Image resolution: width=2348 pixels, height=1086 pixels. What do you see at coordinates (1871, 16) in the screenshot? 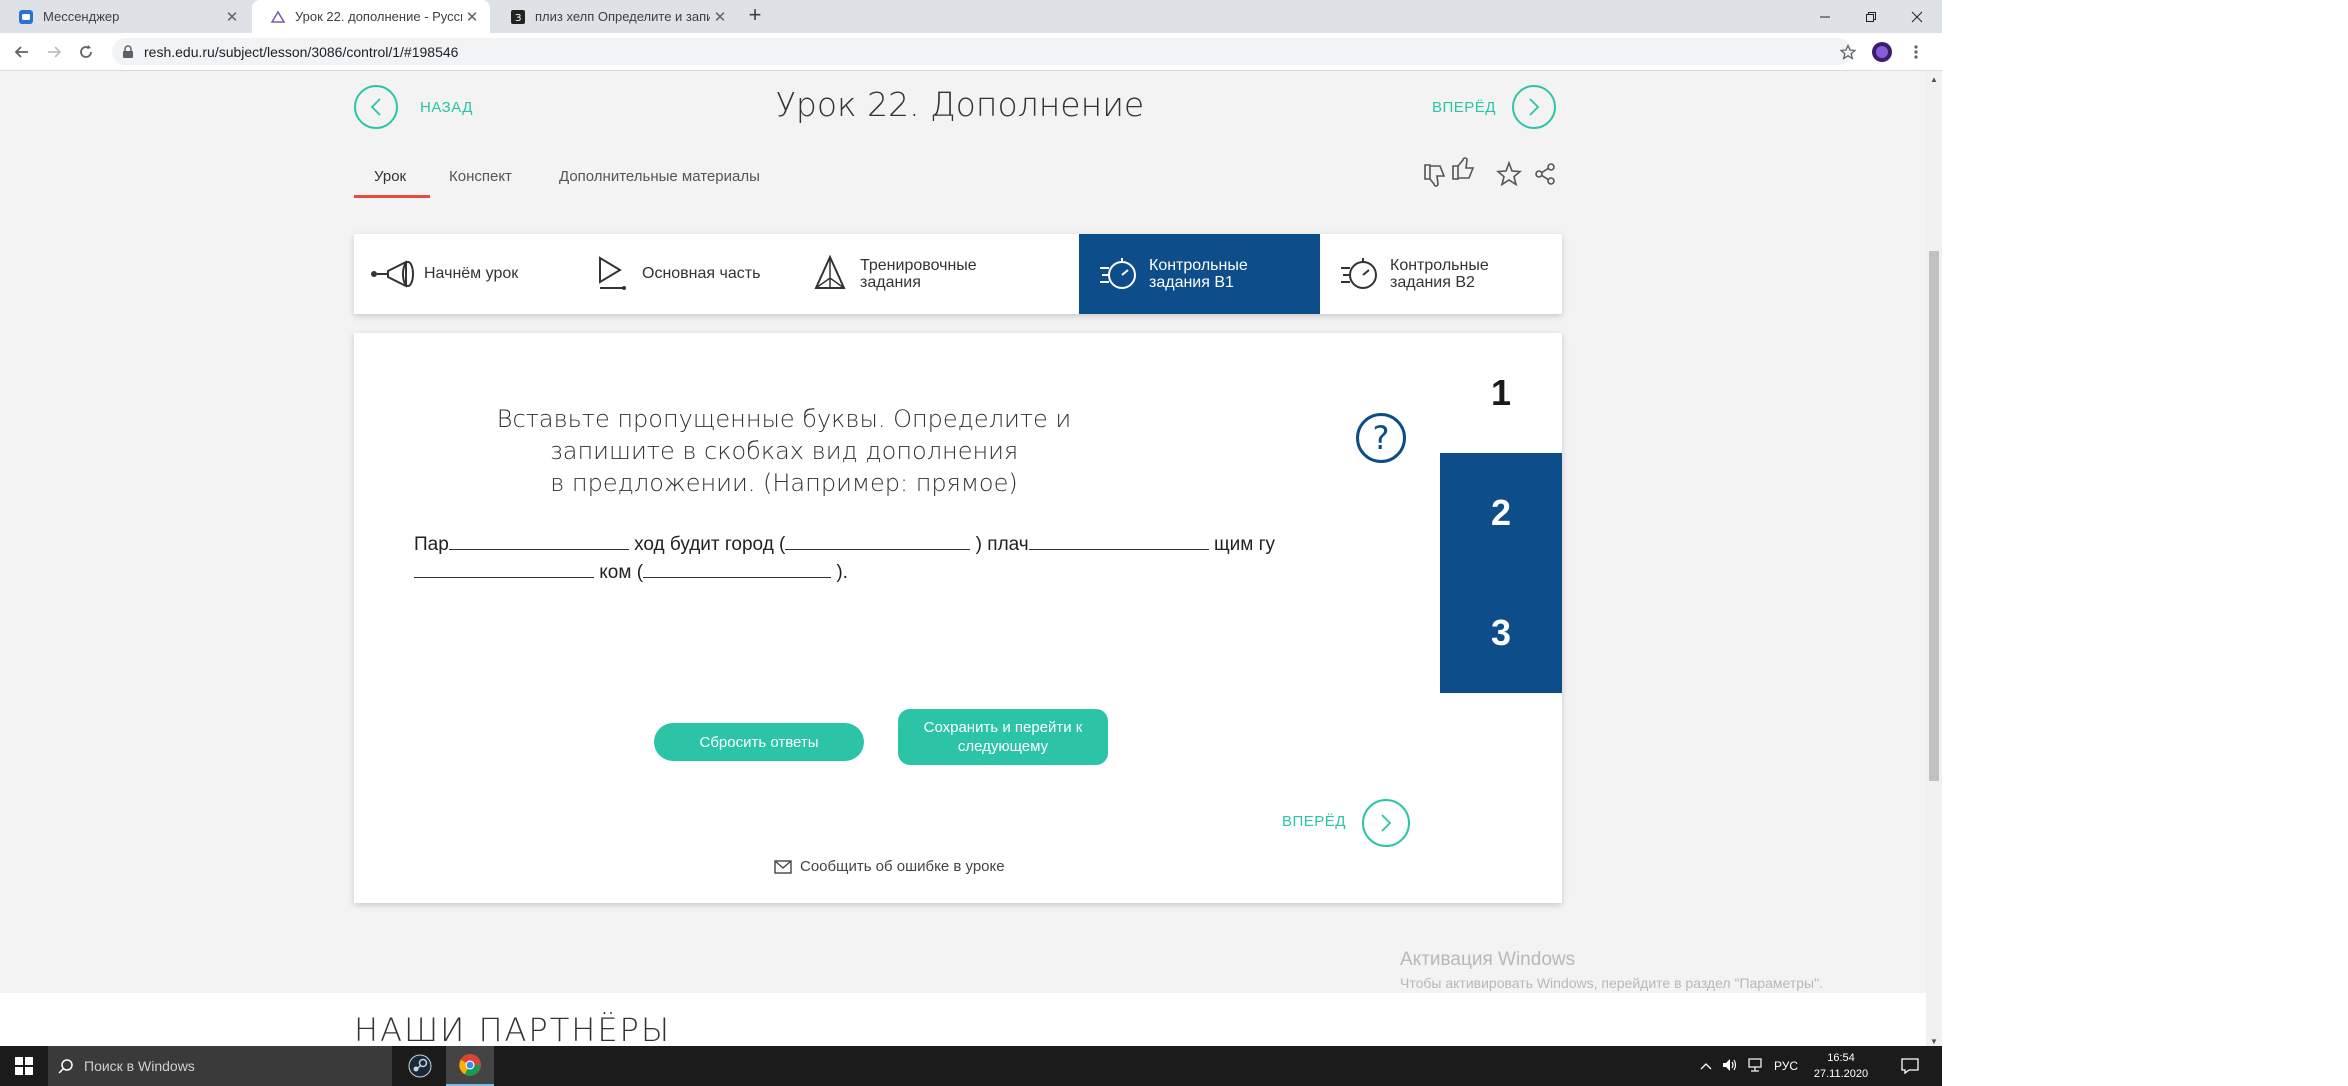
I see `restore-icon` at bounding box center [1871, 16].